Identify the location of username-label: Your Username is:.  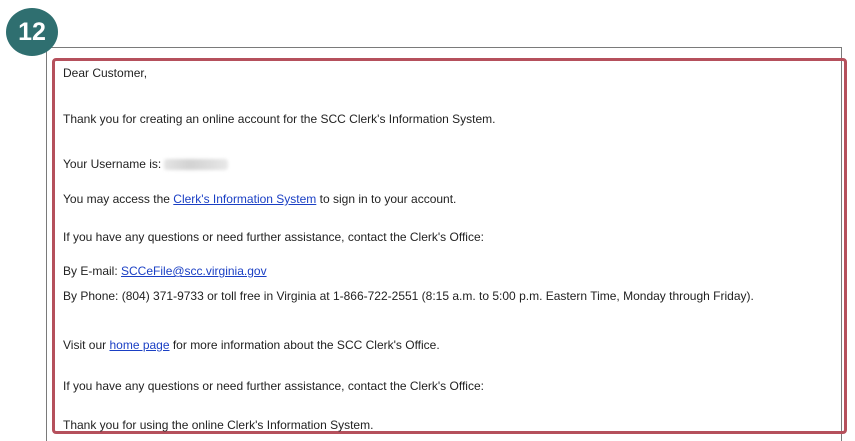
(112, 164).